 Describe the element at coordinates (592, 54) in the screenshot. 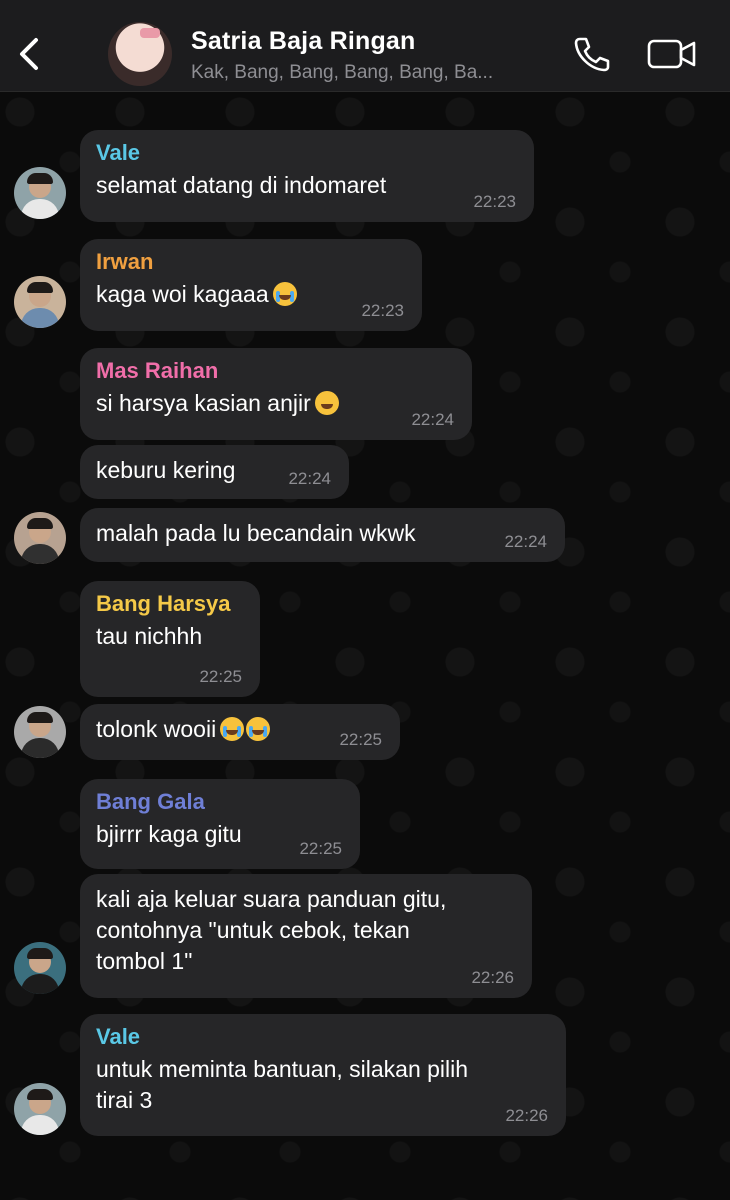

I see `phone-icon` at that location.